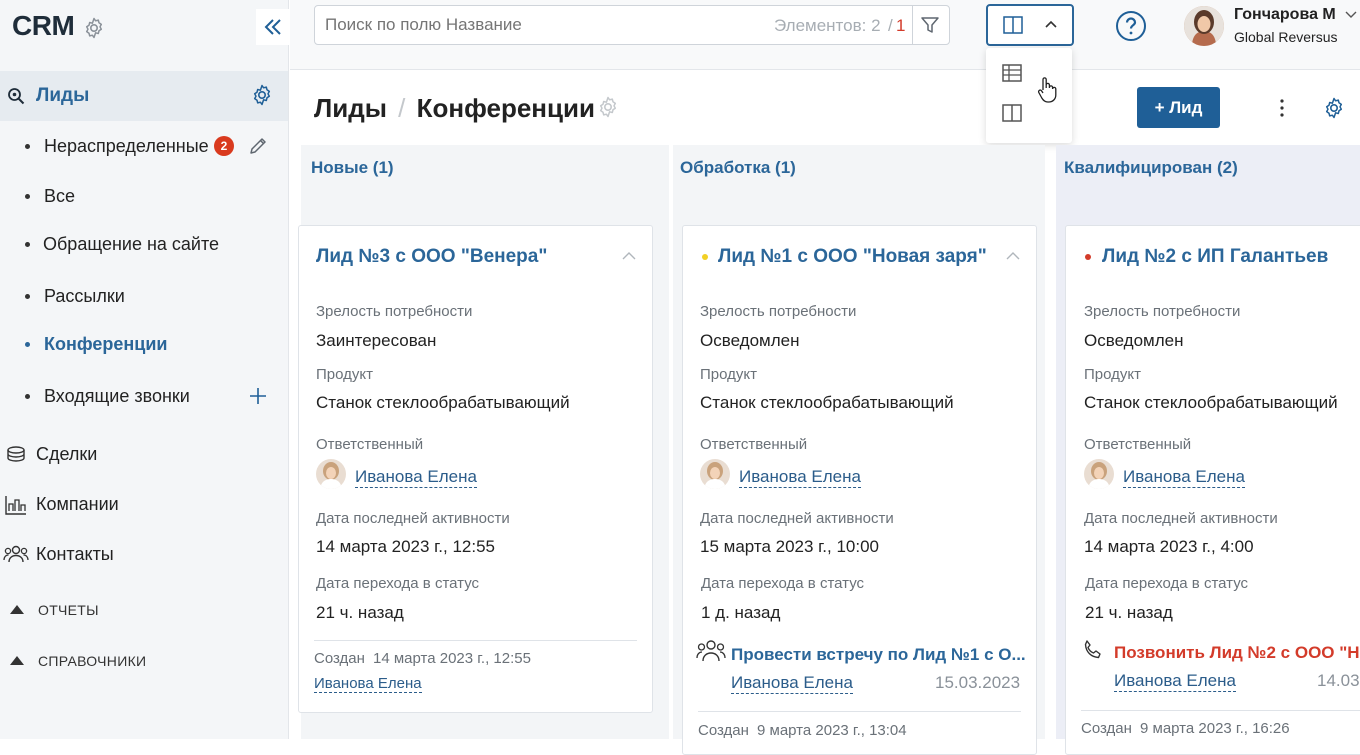 The height and width of the screenshot is (755, 1360). What do you see at coordinates (832, 730) in the screenshot?
I see `created-date: 9 марта 2023 г., 13:04` at bounding box center [832, 730].